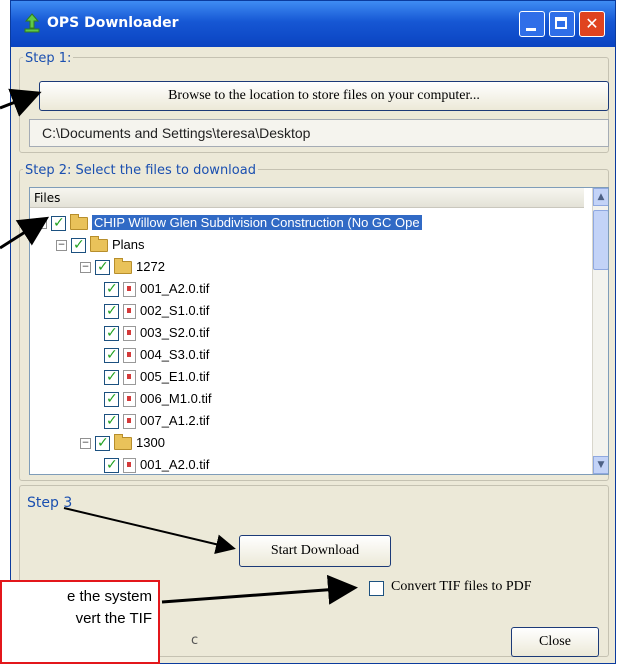  What do you see at coordinates (376, 588) in the screenshot?
I see `convert-pdf-checkbox` at bounding box center [376, 588].